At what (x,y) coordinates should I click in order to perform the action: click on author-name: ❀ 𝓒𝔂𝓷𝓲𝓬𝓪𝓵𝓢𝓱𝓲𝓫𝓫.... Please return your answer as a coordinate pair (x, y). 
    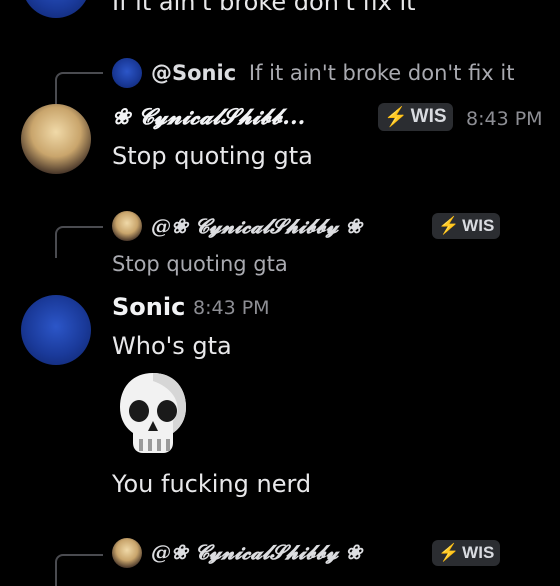
    Looking at the image, I should click on (208, 117).